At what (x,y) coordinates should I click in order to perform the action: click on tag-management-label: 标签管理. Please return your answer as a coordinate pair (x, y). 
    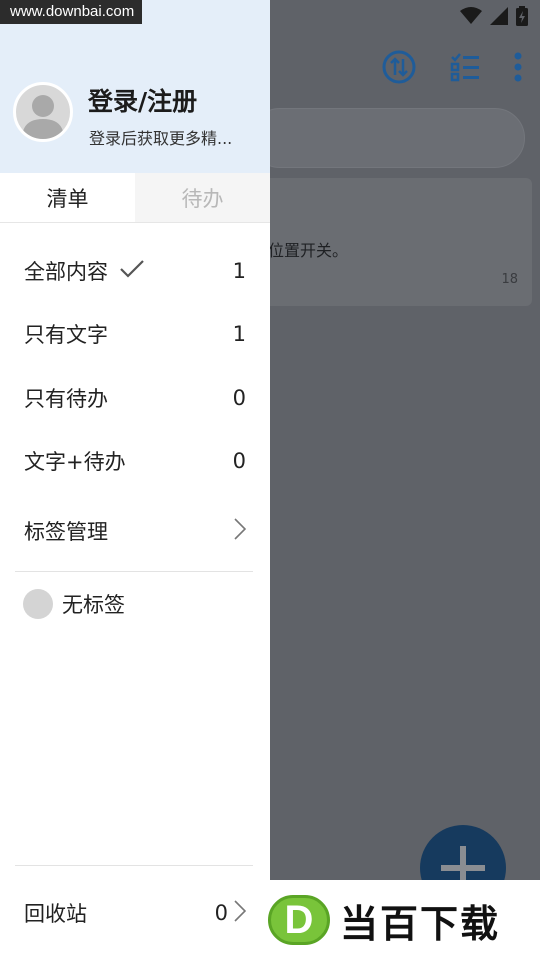
    Looking at the image, I should click on (66, 532).